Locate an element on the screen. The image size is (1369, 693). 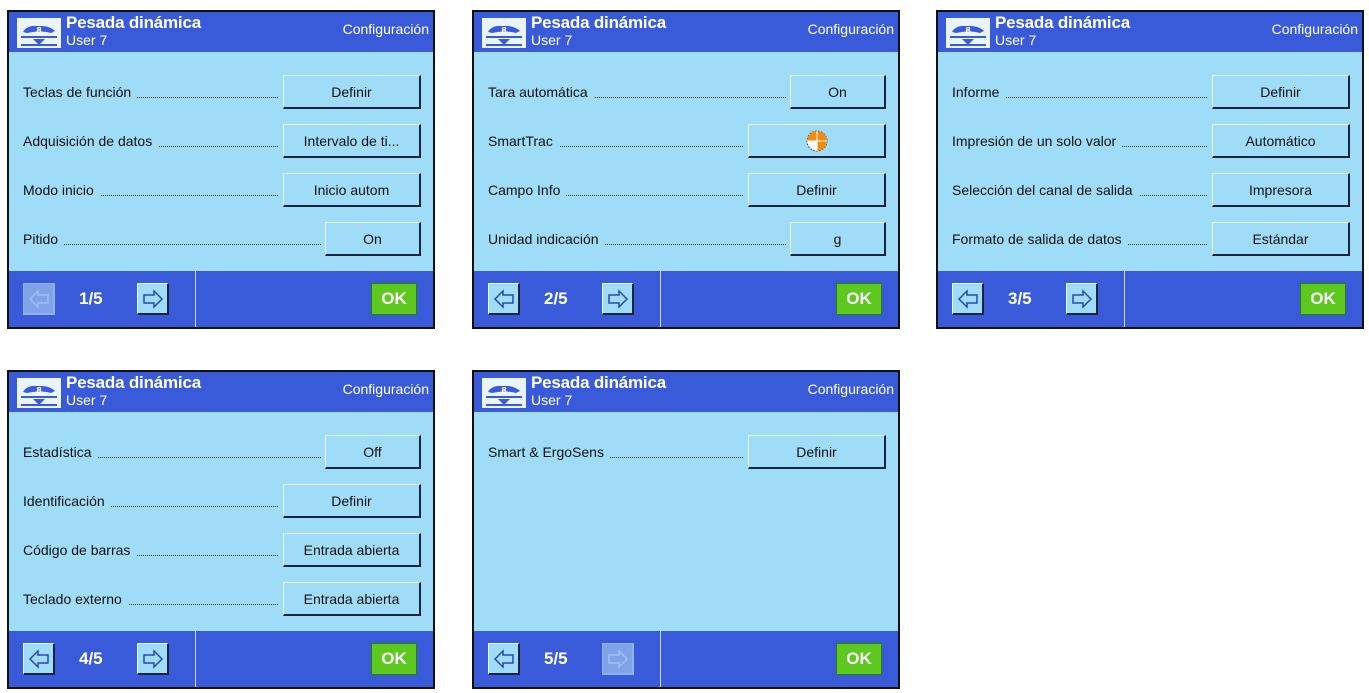
unidad-indicacion-button: g is located at coordinates (838, 239).